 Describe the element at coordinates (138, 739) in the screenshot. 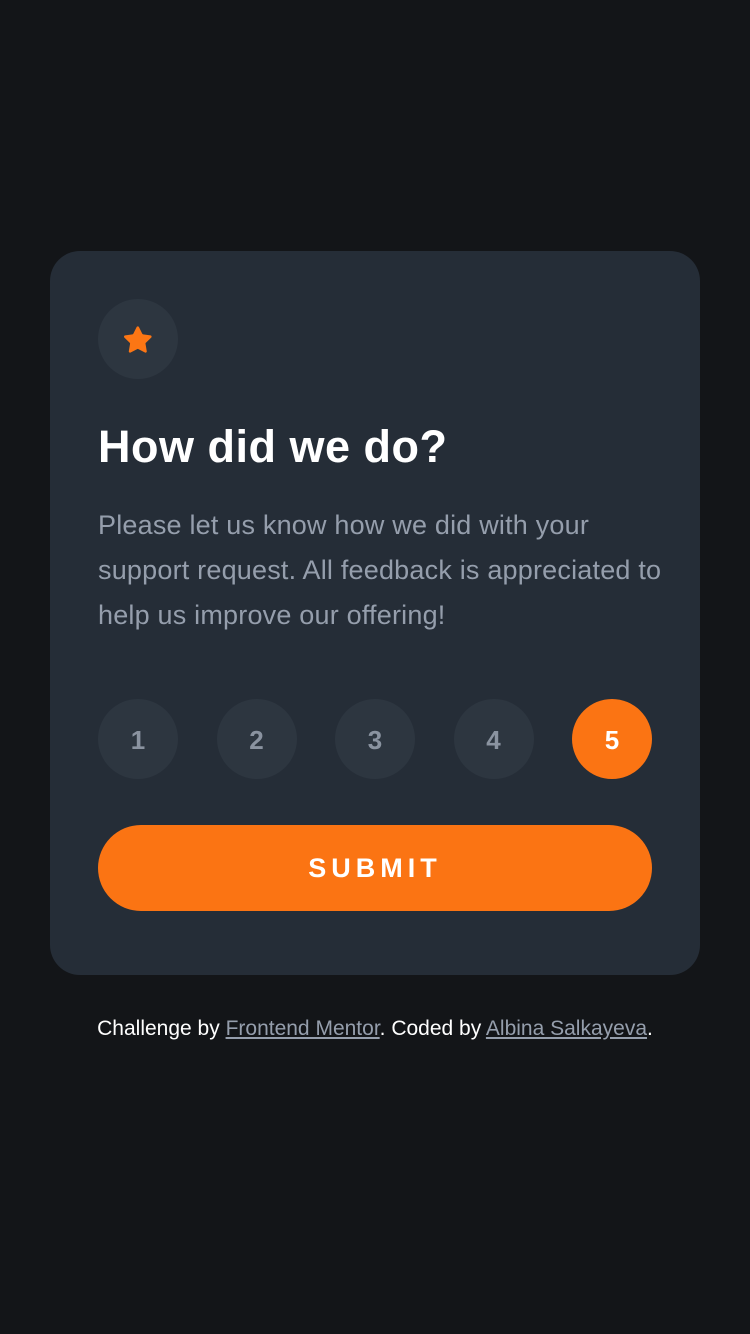

I see `rating-button-1: 1` at that location.